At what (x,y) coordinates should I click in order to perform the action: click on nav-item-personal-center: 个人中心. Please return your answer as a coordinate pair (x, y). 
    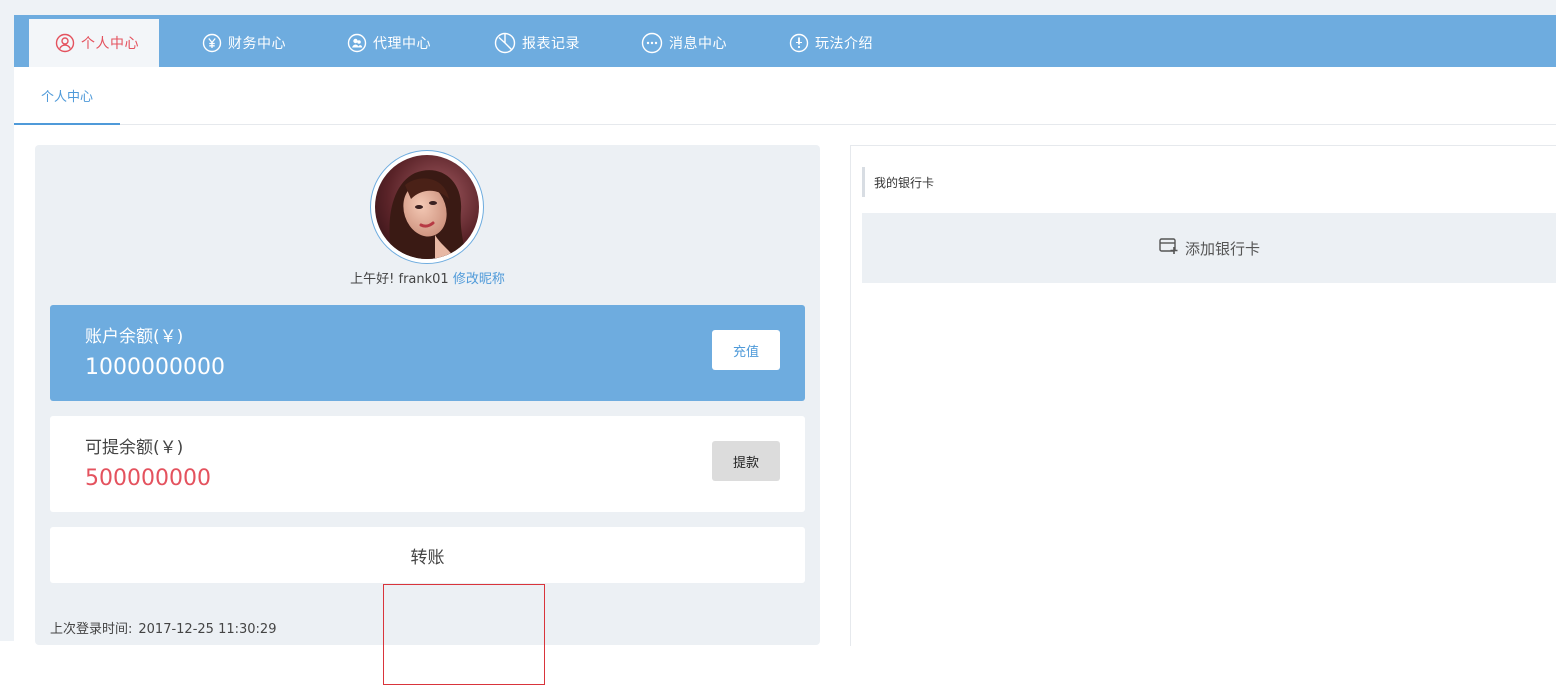
    Looking at the image, I should click on (94, 43).